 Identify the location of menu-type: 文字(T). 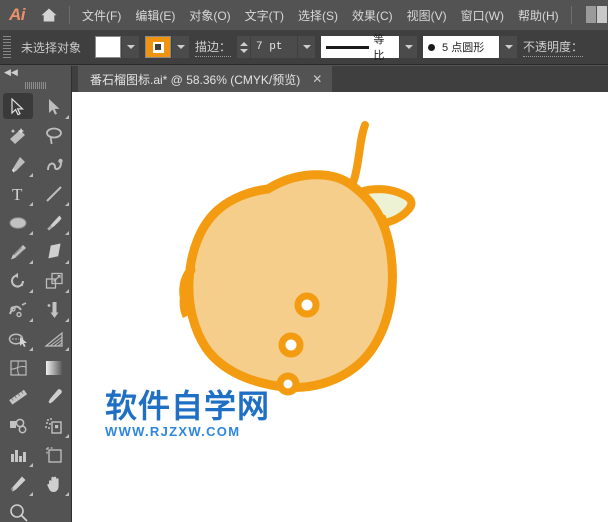
(264, 15).